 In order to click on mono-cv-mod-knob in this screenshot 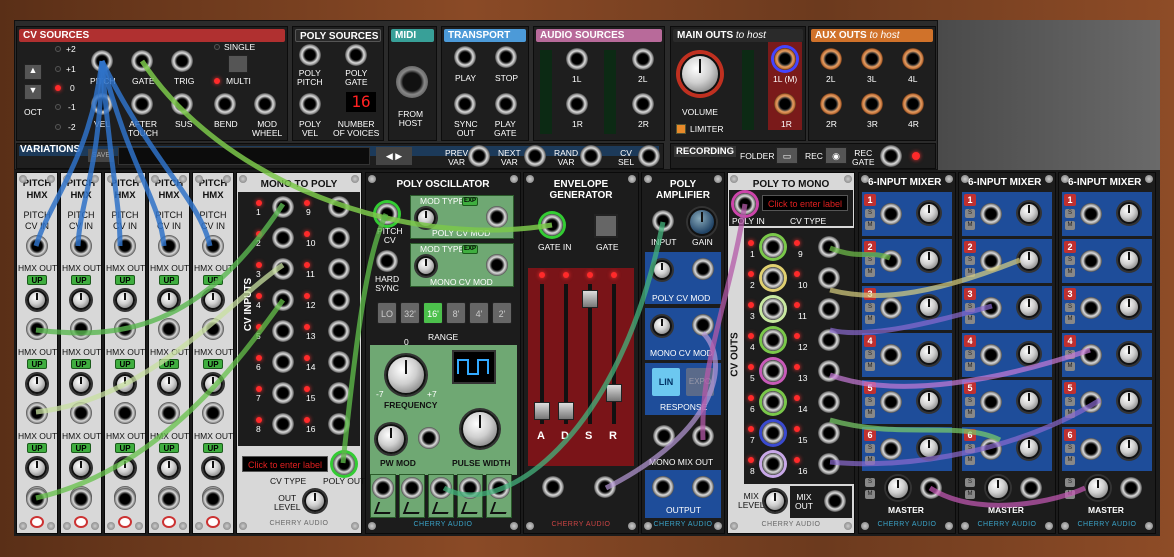, I will do `click(426, 266)`.